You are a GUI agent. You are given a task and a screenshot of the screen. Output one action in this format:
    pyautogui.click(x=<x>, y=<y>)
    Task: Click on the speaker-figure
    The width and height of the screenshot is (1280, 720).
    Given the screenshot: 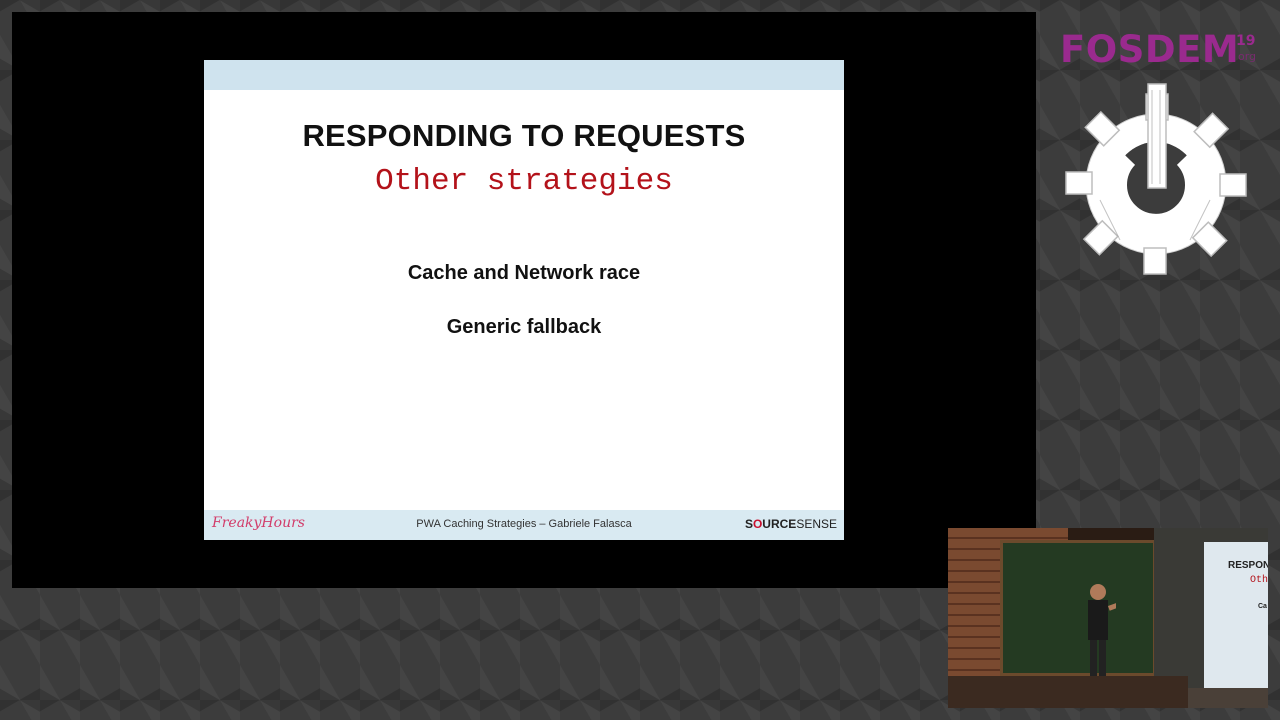 What is the action you would take?
    pyautogui.click(x=1102, y=630)
    